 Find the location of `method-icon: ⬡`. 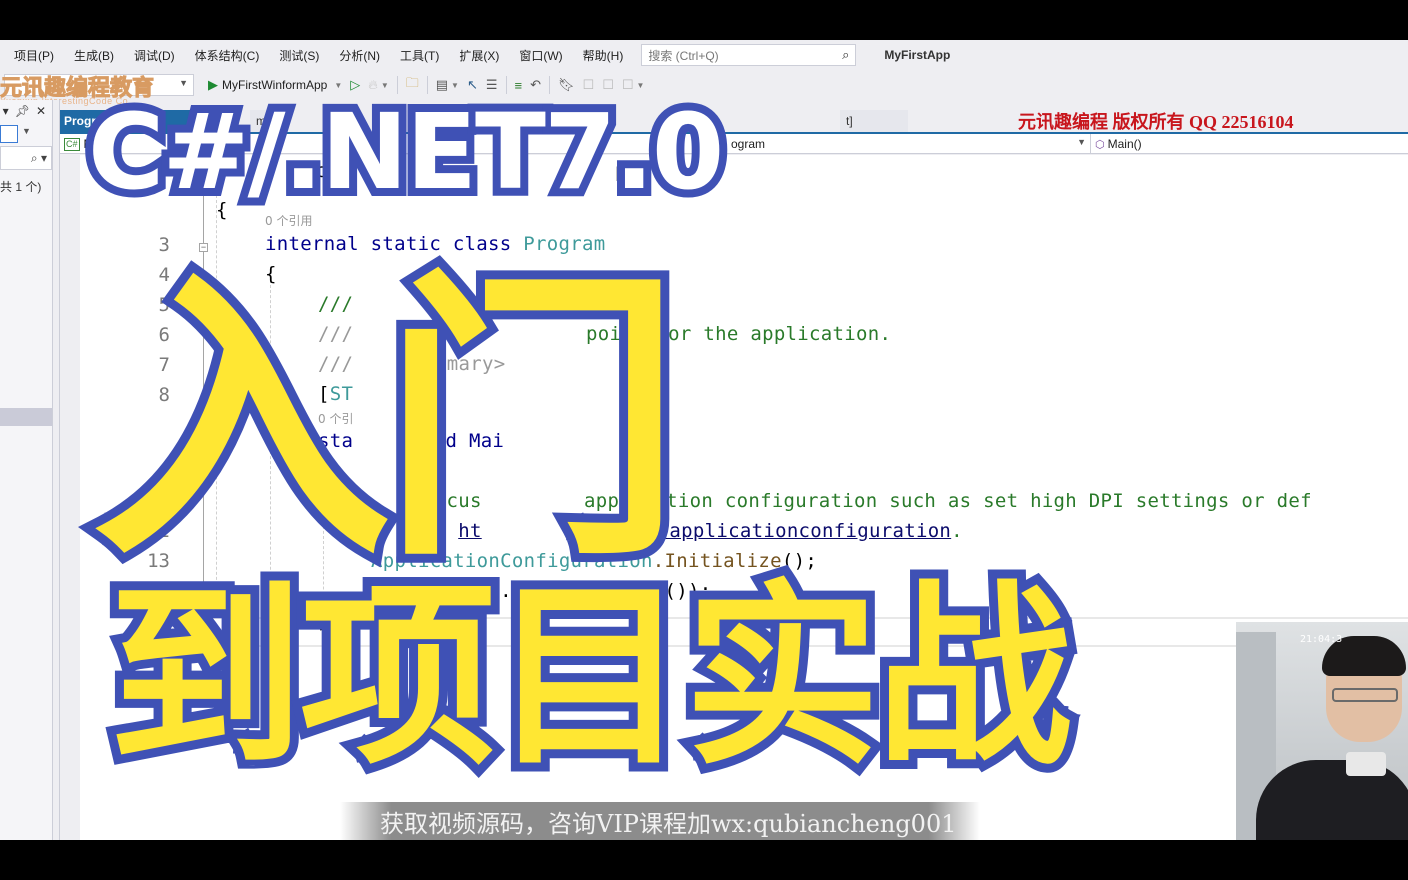

method-icon: ⬡ is located at coordinates (1100, 144).